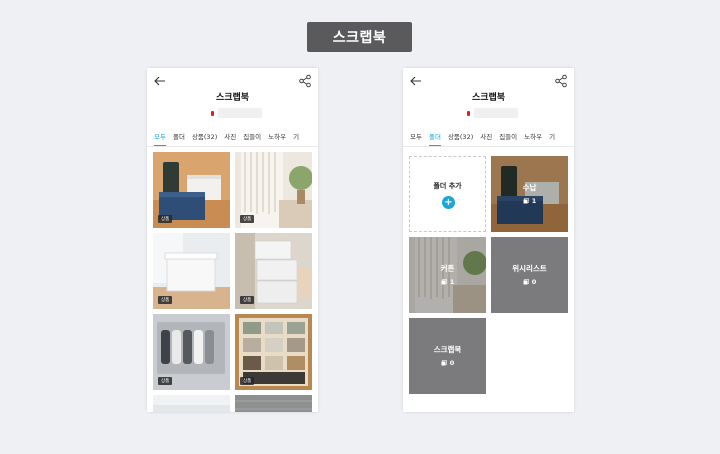 The width and height of the screenshot is (720, 454). I want to click on plus-icon: +, so click(448, 202).